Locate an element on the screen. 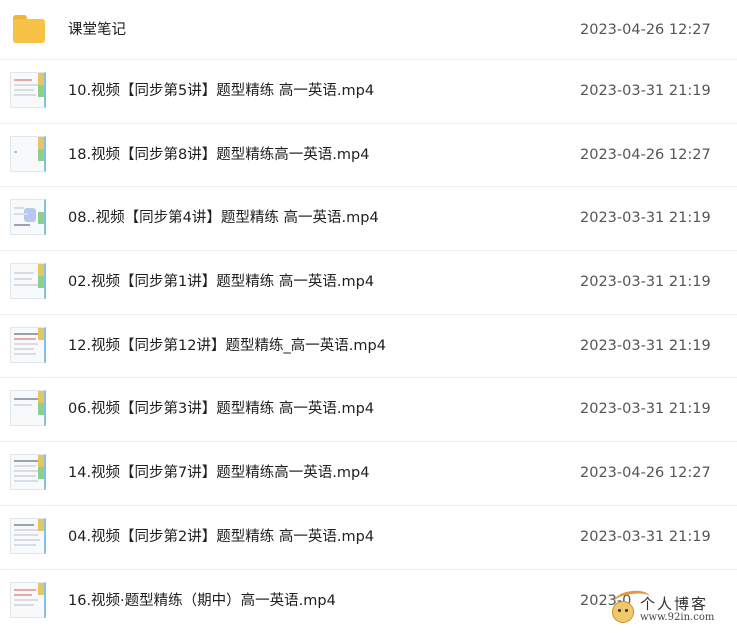 The height and width of the screenshot is (633, 737). file-name: 12.视频【同步第12讲】题型精练_高一英语.mp4 is located at coordinates (227, 345).